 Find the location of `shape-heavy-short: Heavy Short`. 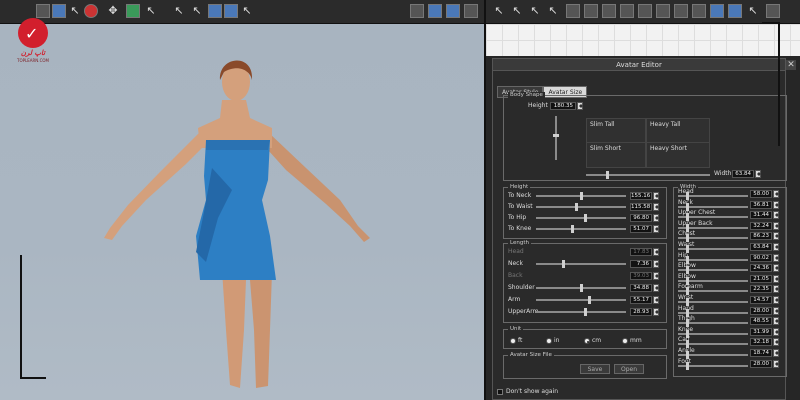

shape-heavy-short: Heavy Short is located at coordinates (678, 155).